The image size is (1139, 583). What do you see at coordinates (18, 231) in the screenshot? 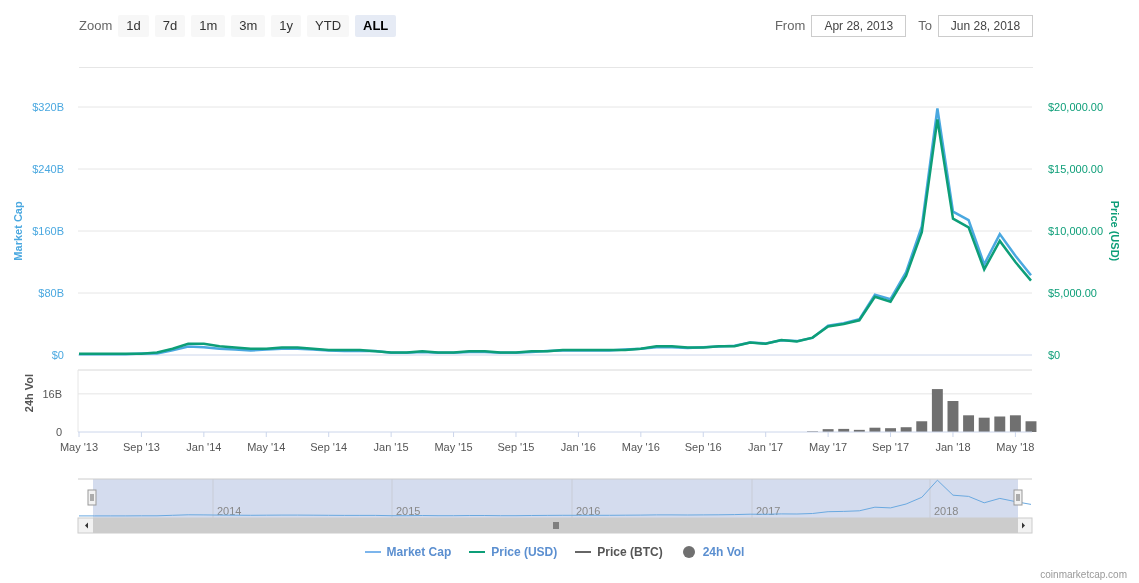
I see `axis-title: Market Cap` at bounding box center [18, 231].